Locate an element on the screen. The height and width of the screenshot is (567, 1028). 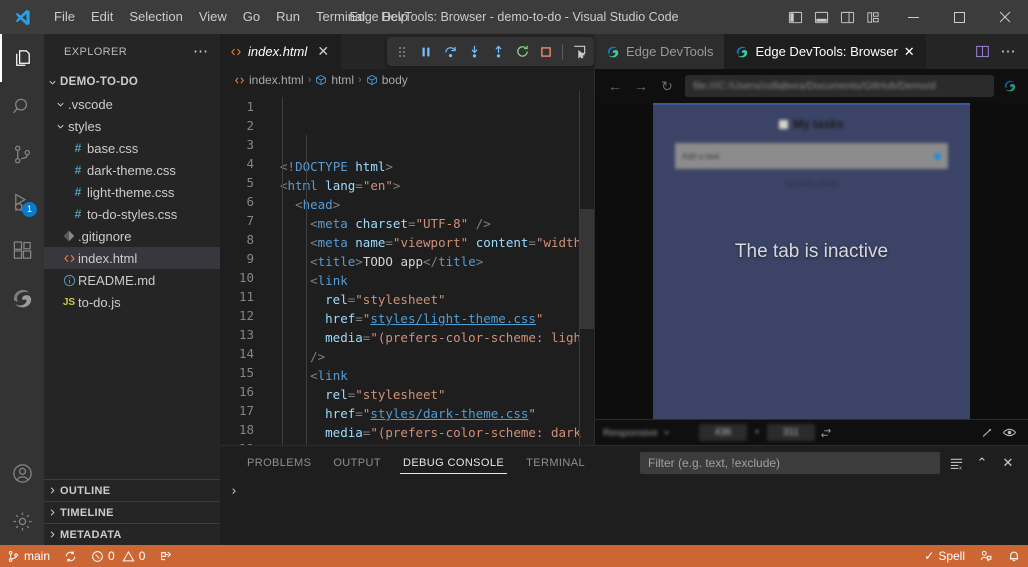
code-line: media="(prefers-color-scheme: ligh is located at coordinates (437, 337).